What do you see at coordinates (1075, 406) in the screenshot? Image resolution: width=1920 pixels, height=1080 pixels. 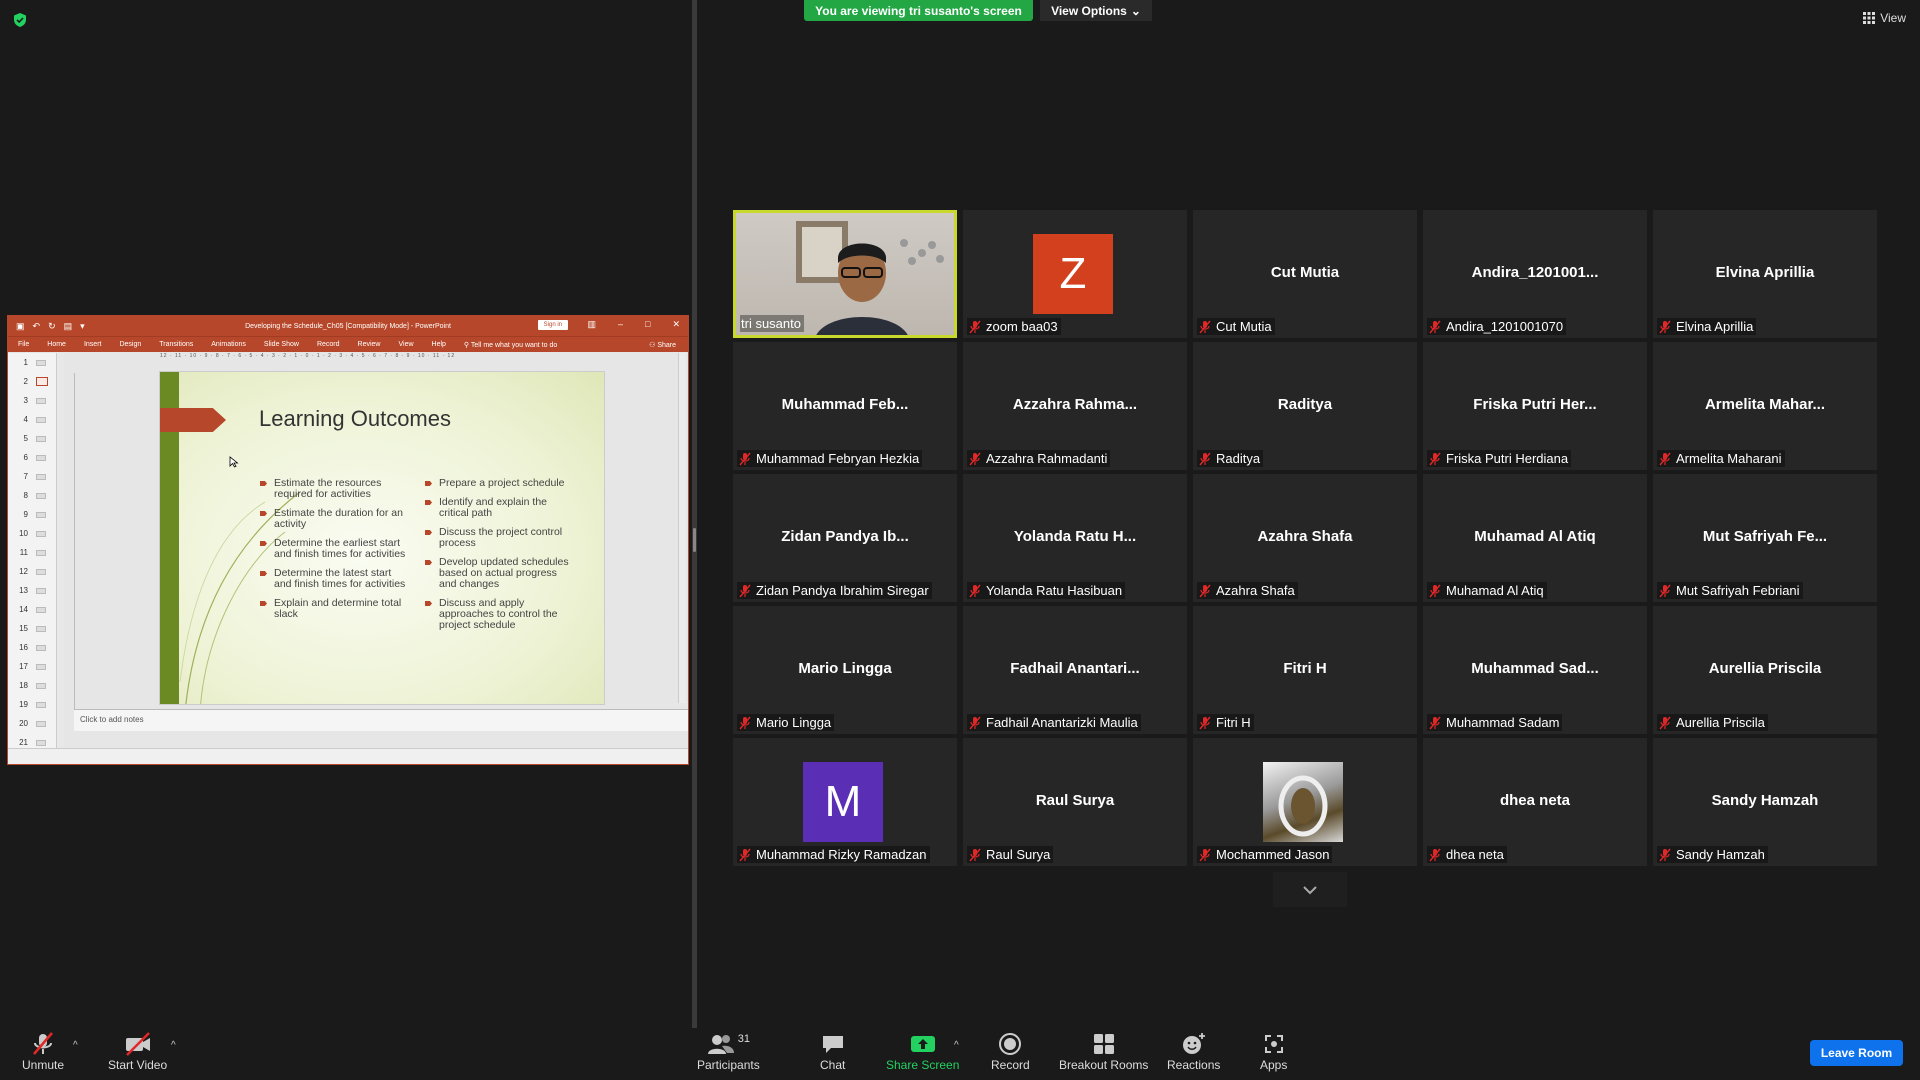 I see `participant-tile: Azzahra Rahma... Azzahra Rahmadanti` at bounding box center [1075, 406].